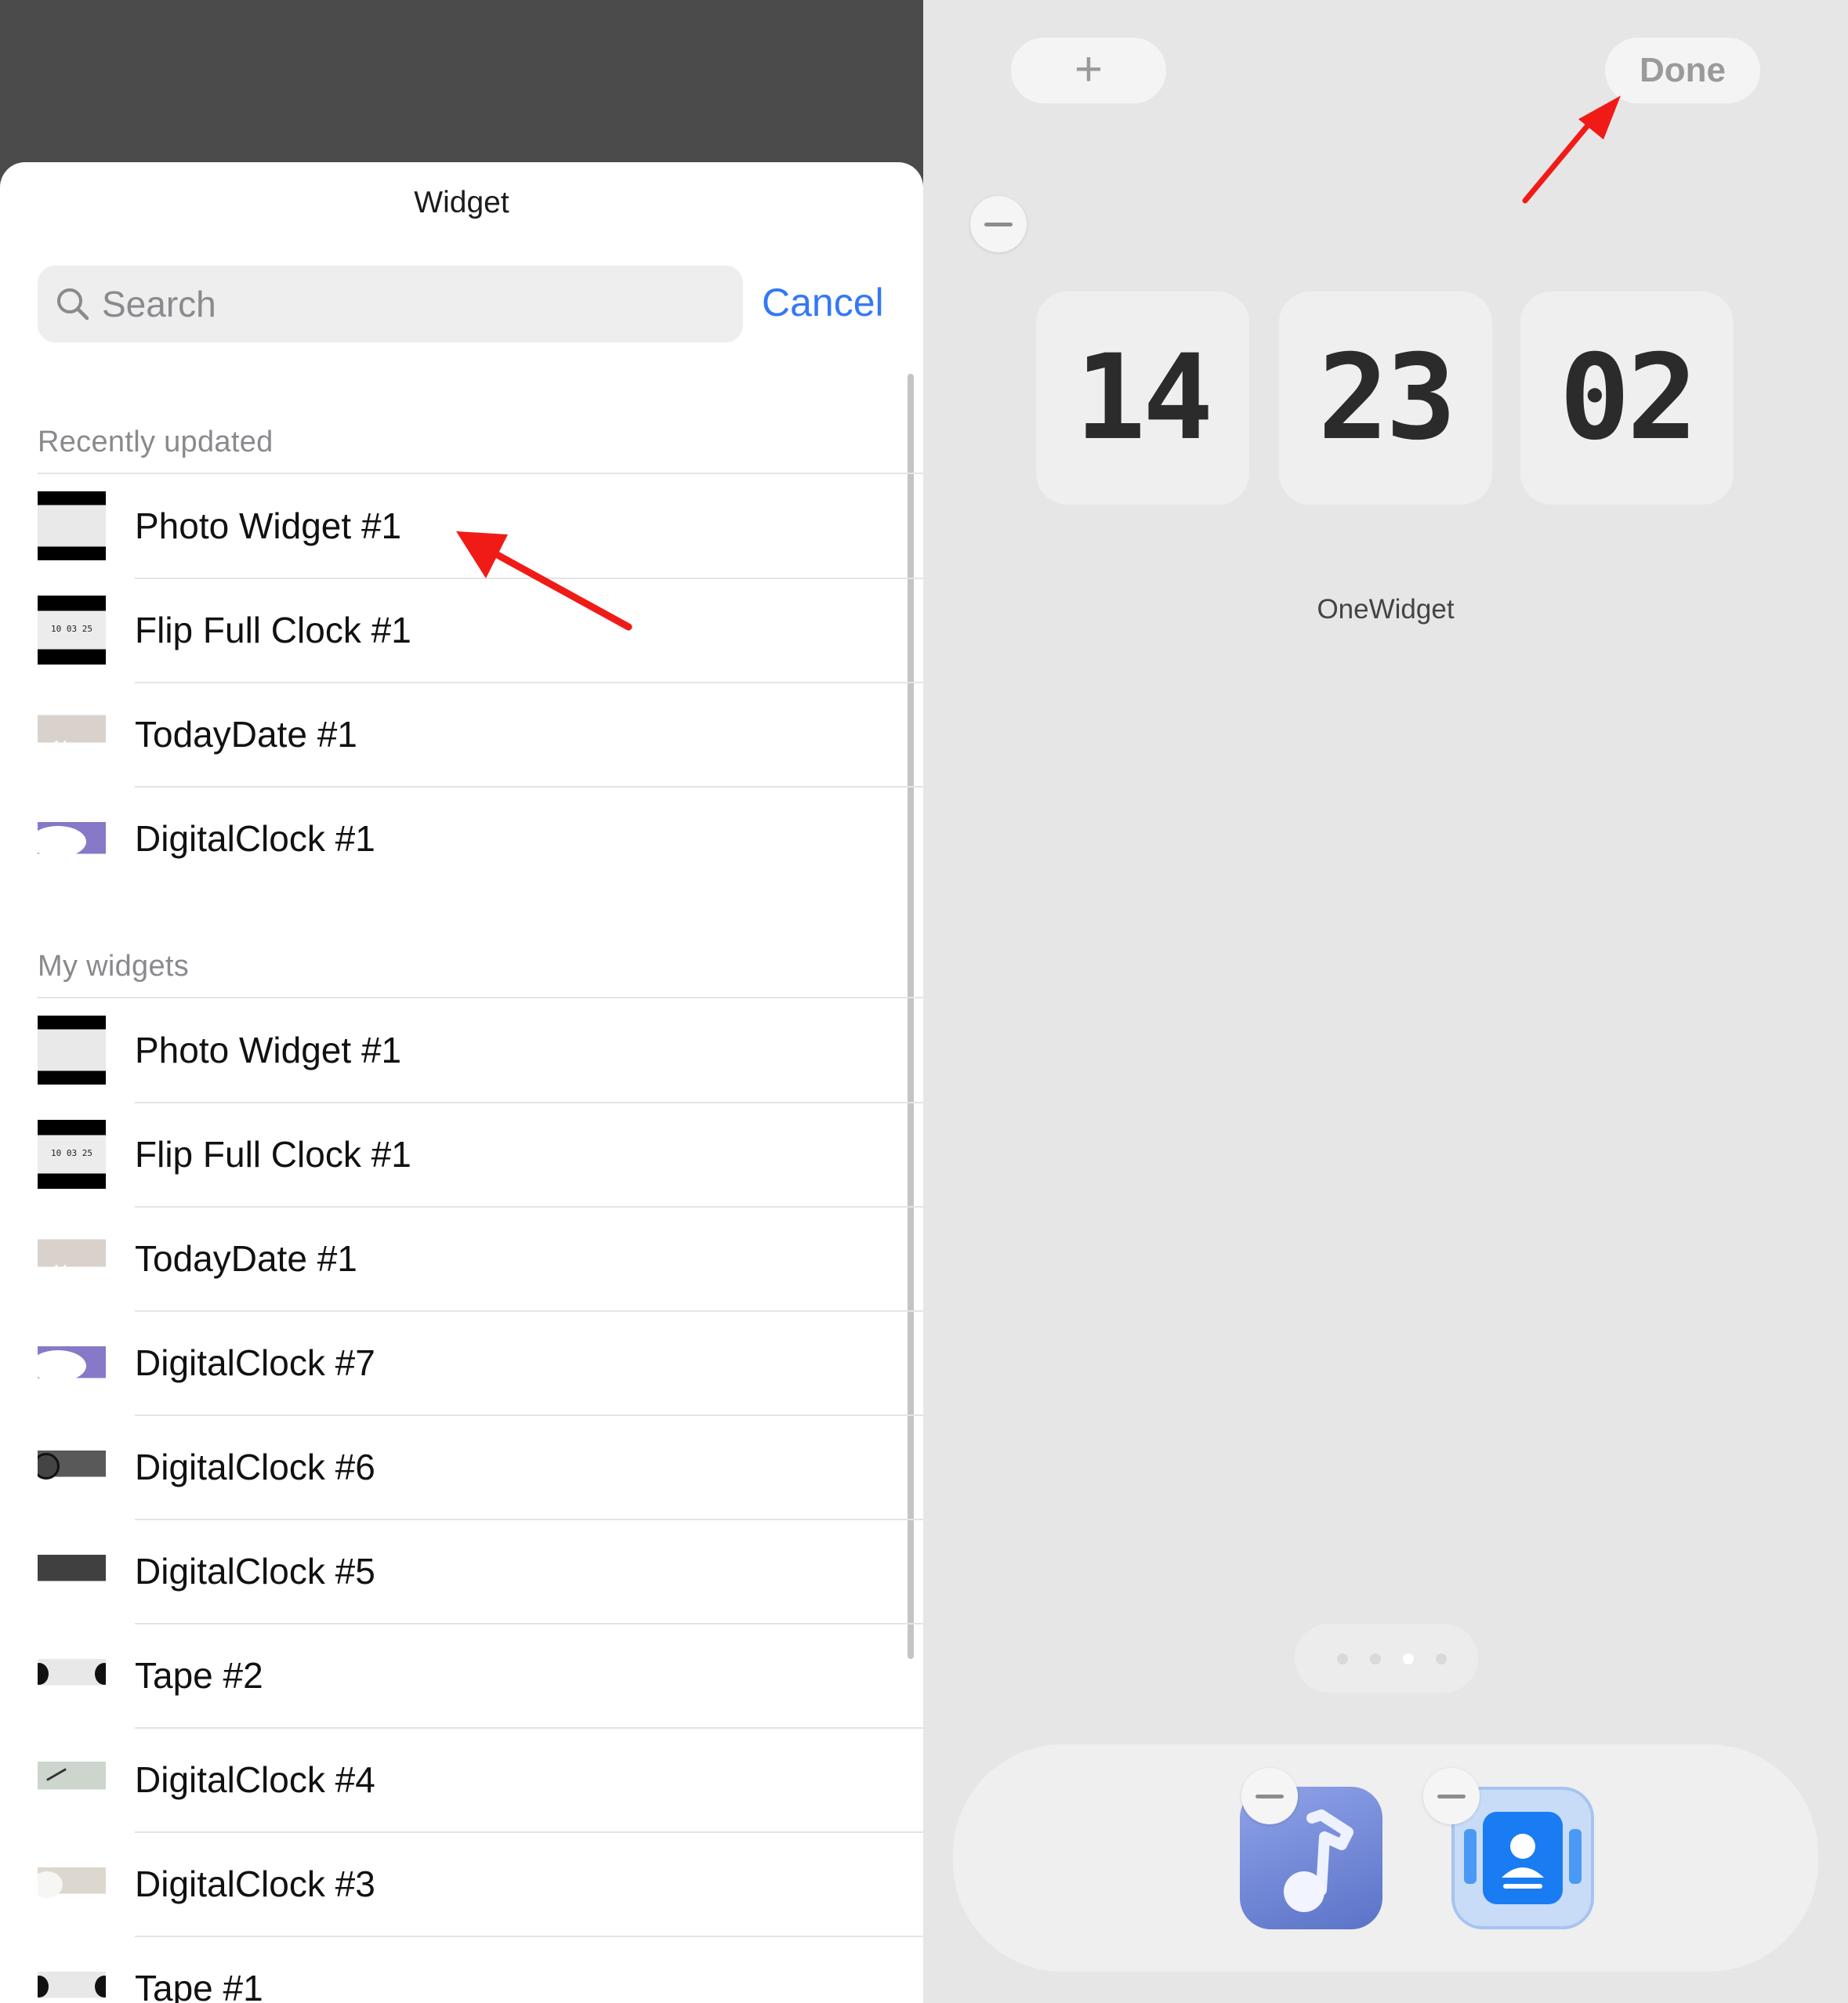 The image size is (1848, 2003). I want to click on search-icon, so click(73, 304).